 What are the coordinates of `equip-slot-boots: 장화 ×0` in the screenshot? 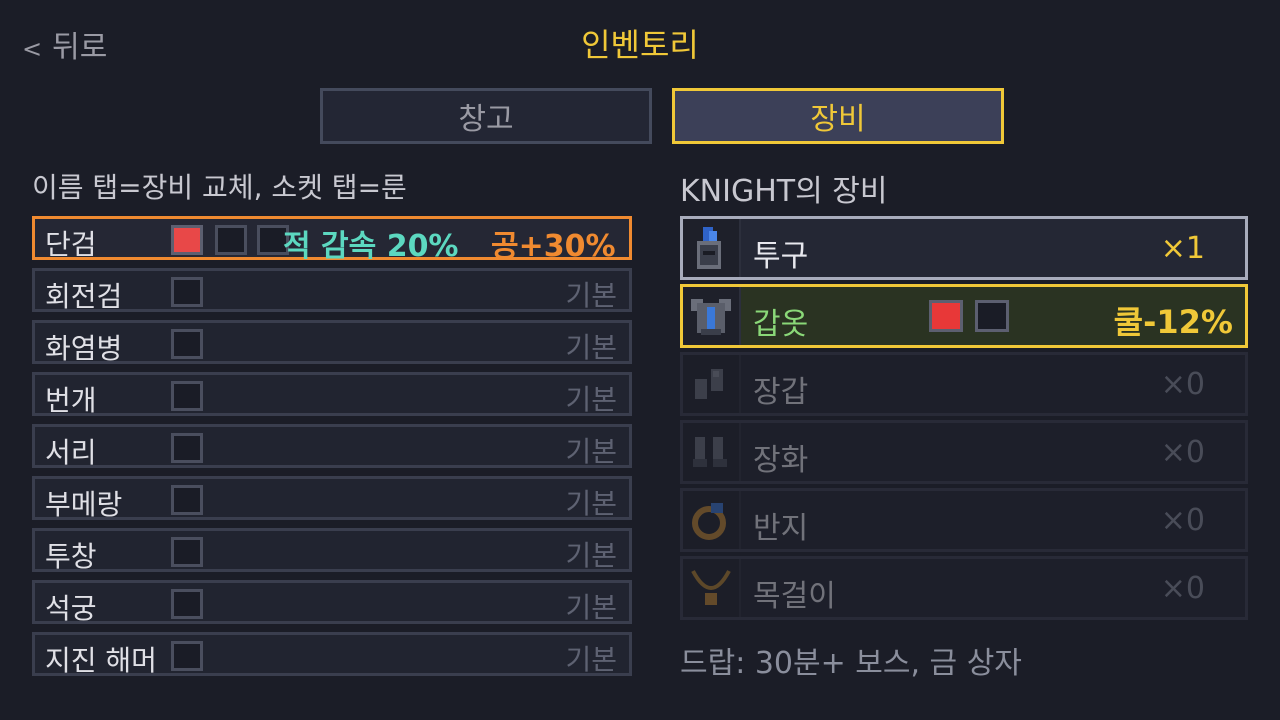 It's located at (964, 452).